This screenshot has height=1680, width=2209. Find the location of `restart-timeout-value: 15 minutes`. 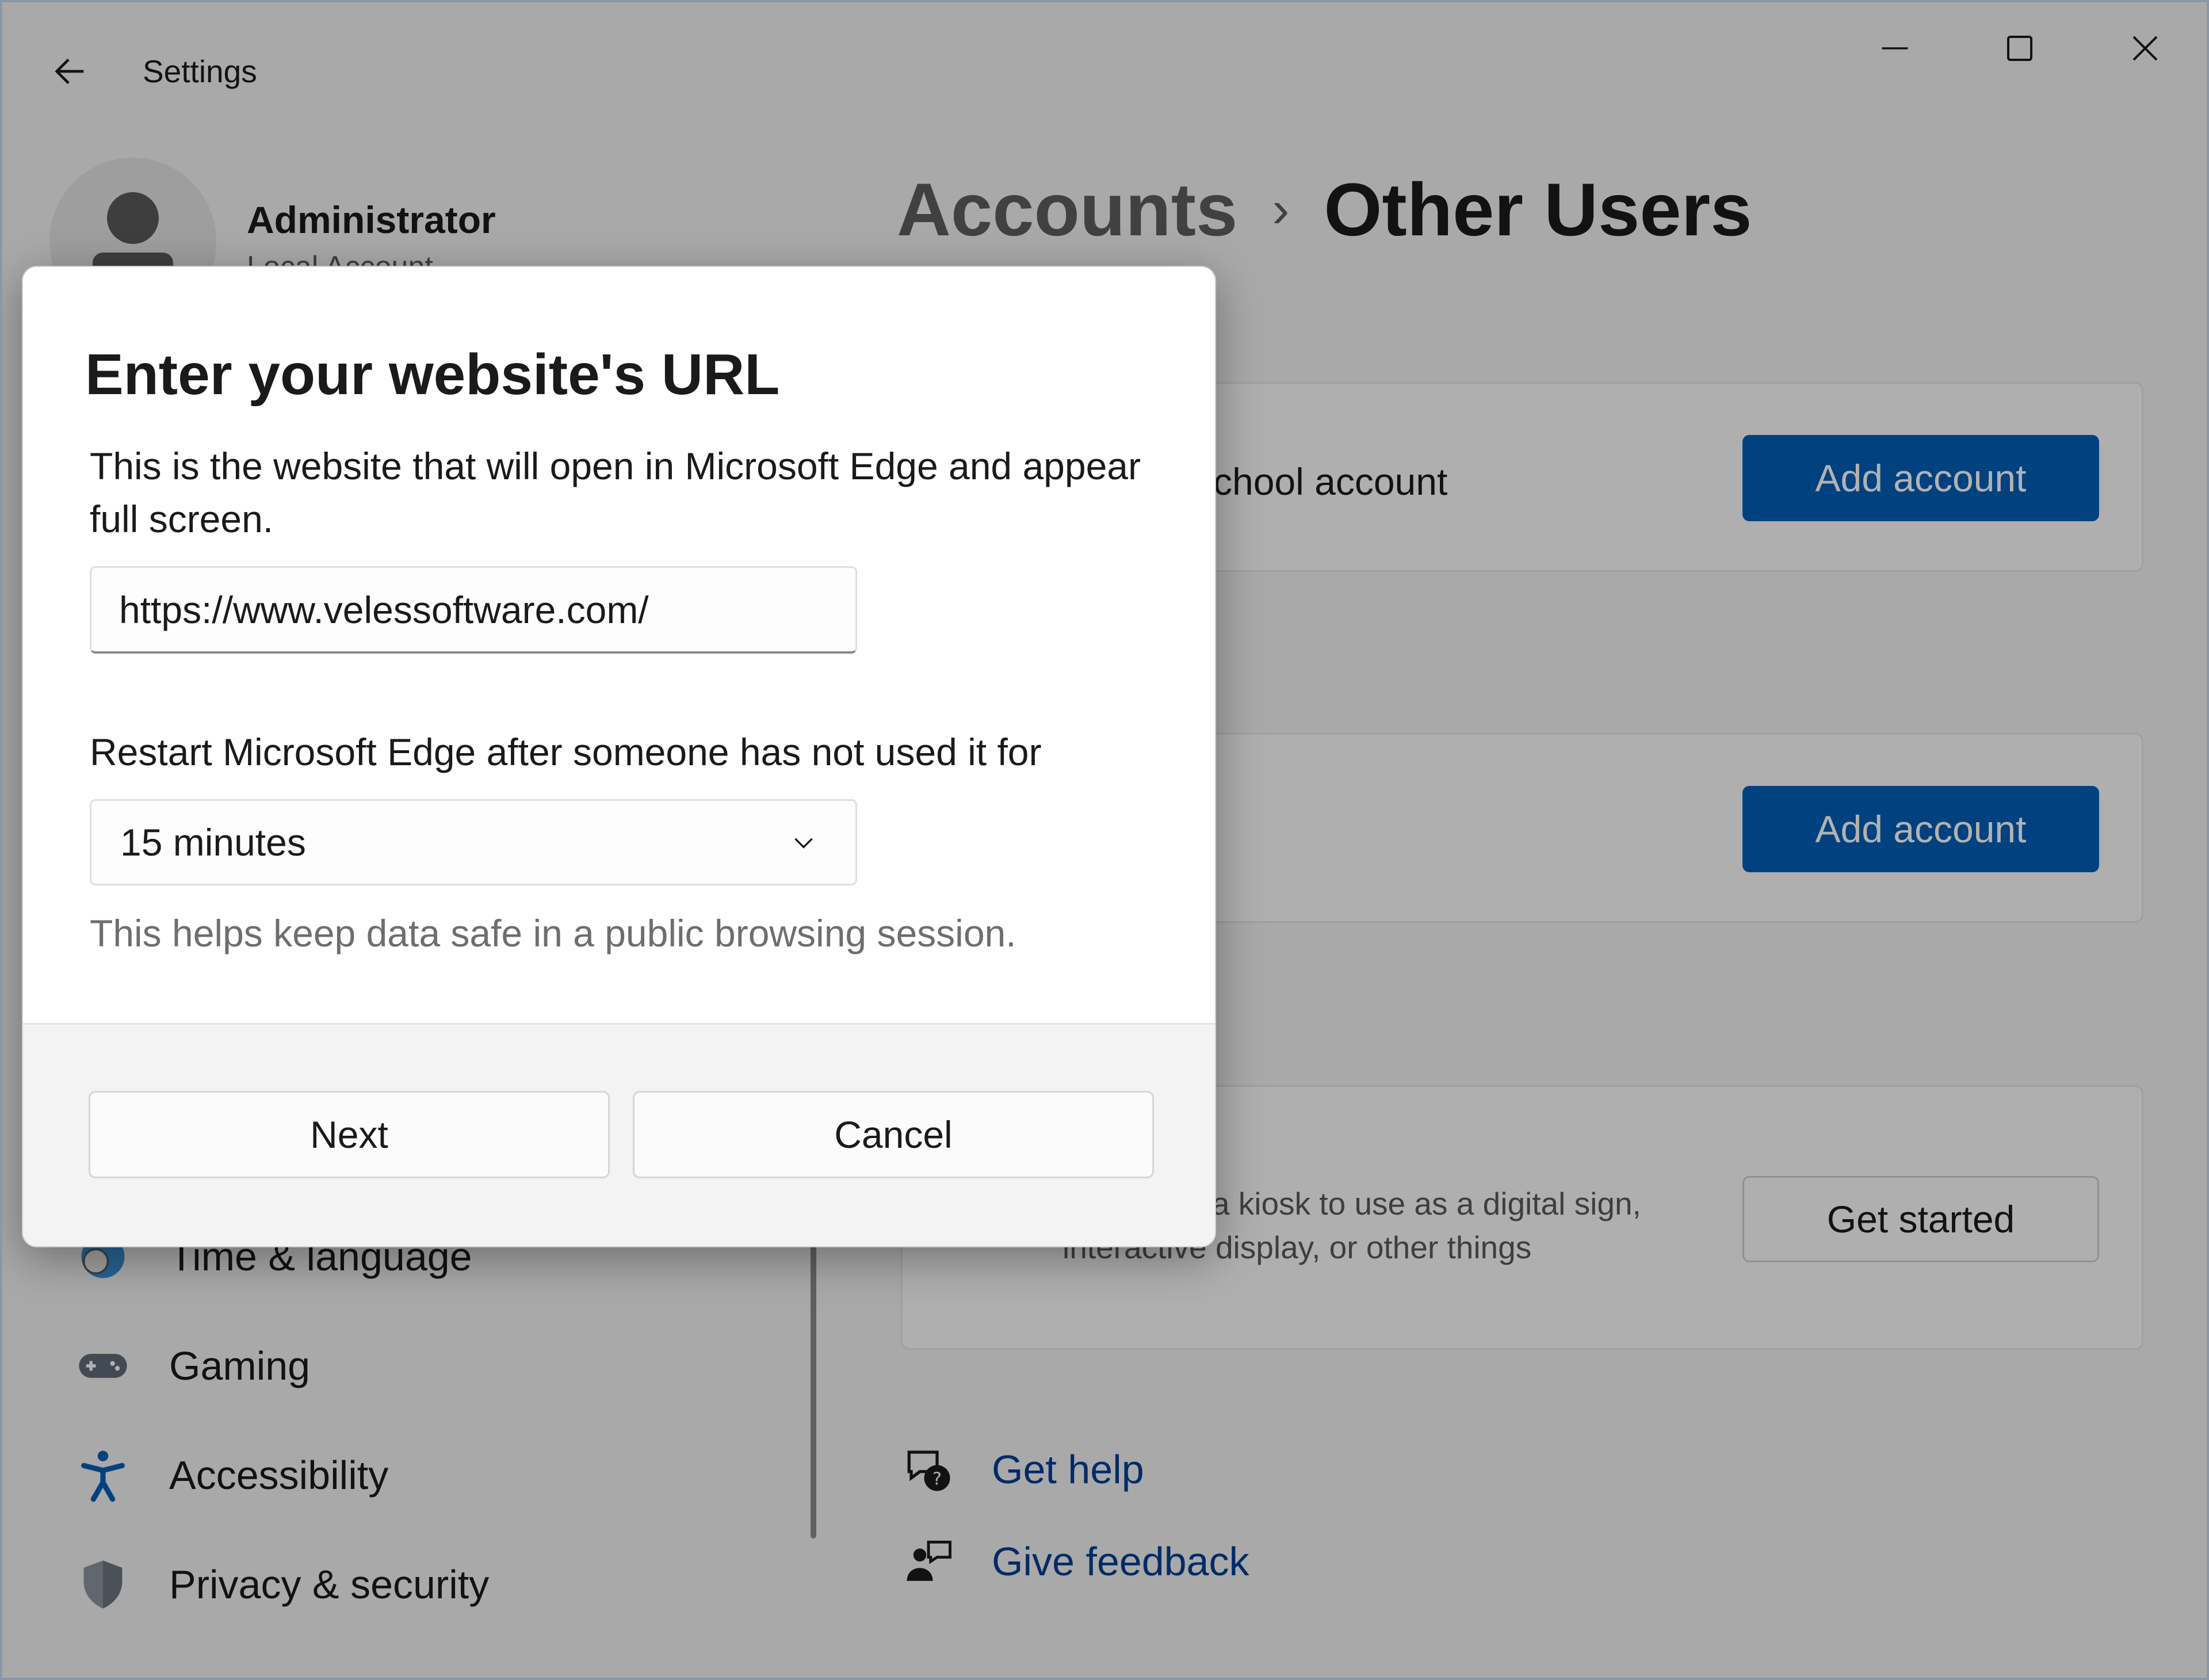

restart-timeout-value: 15 minutes is located at coordinates (213, 842).